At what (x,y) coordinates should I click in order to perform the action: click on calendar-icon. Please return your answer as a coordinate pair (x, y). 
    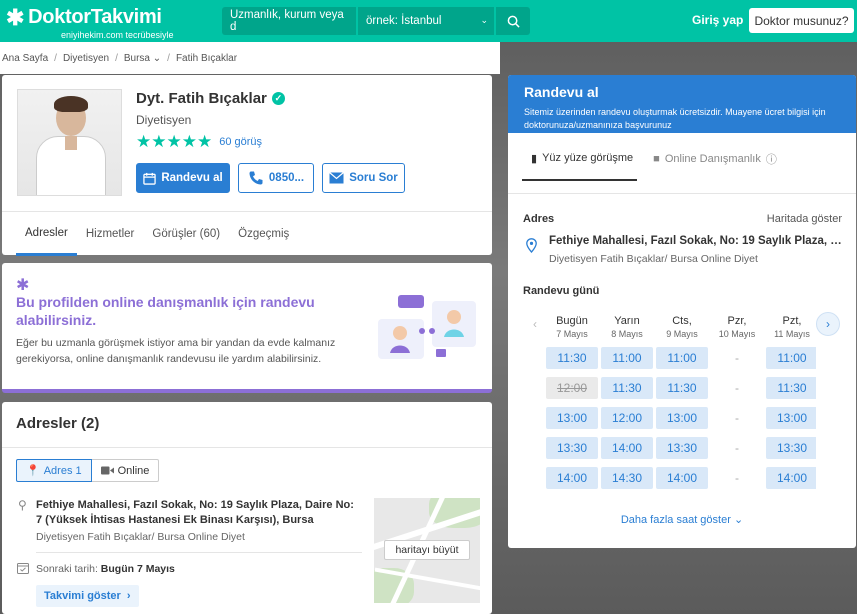
    Looking at the image, I should click on (150, 178).